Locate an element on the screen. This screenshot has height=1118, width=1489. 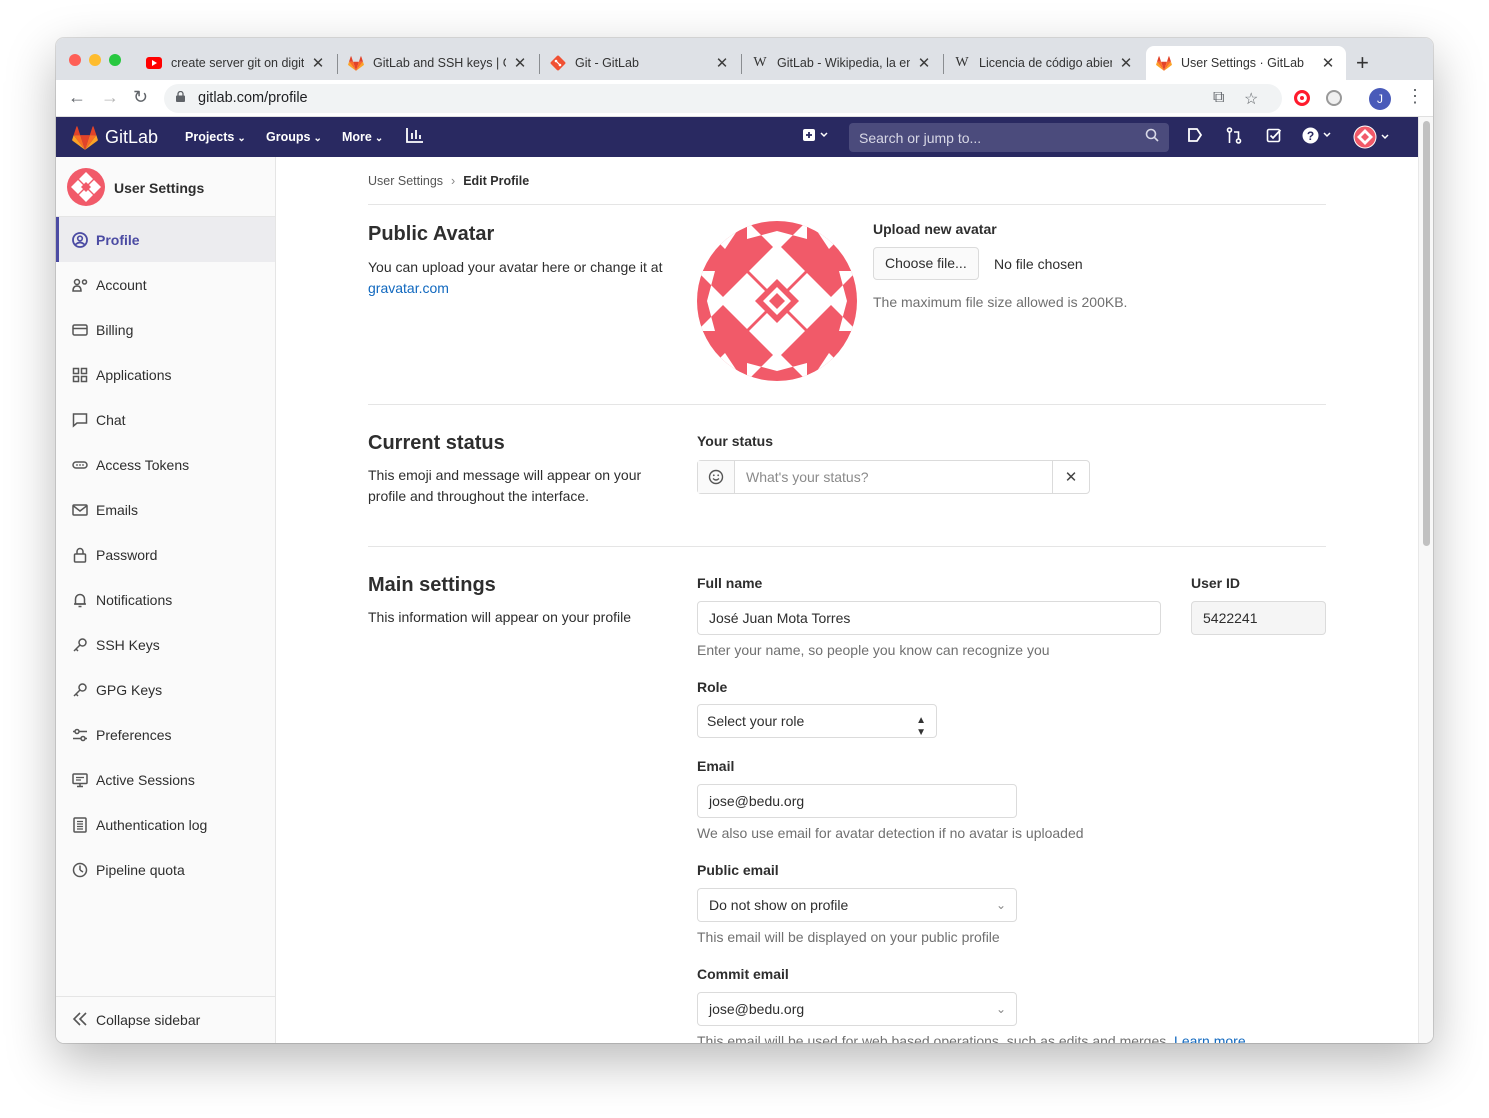
collapse-sidebar-button: Collapse sidebar is located at coordinates (165, 1019).